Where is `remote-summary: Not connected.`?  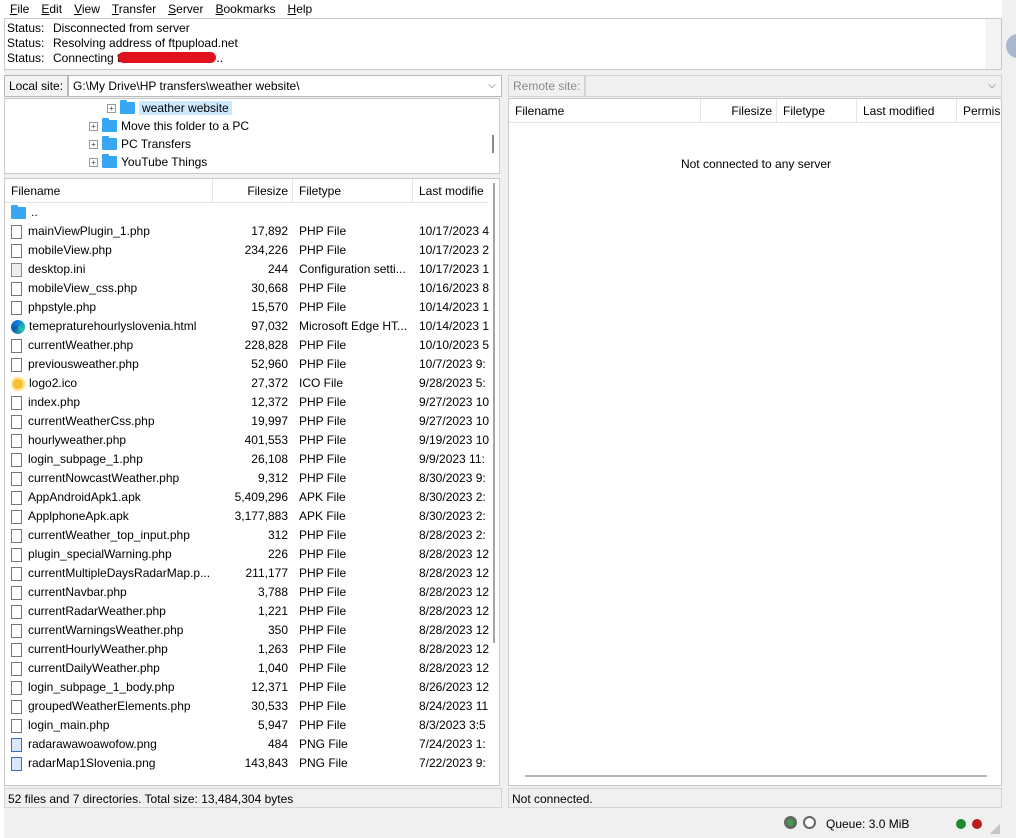
remote-summary: Not connected. is located at coordinates (755, 798).